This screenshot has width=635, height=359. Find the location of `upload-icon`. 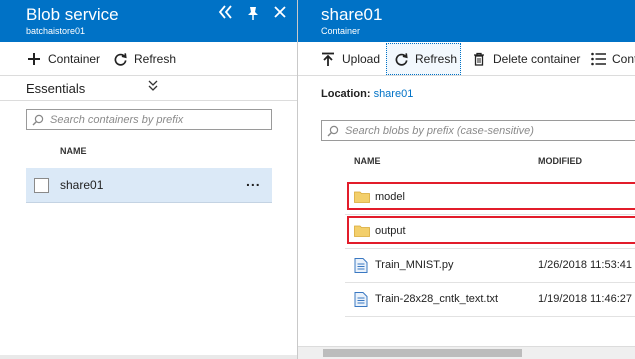

upload-icon is located at coordinates (328, 59).